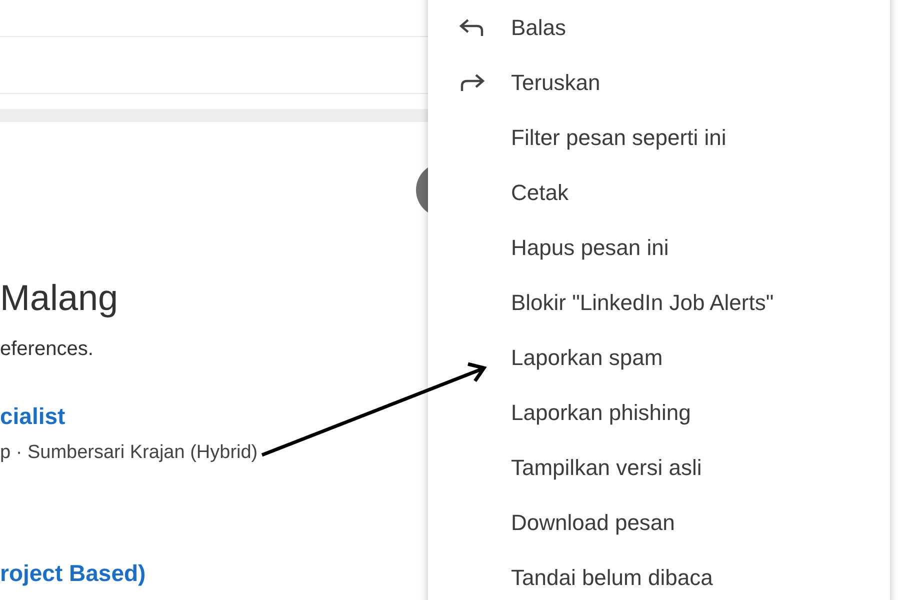  I want to click on menu-item: Tandai belum dibaca, so click(659, 575).